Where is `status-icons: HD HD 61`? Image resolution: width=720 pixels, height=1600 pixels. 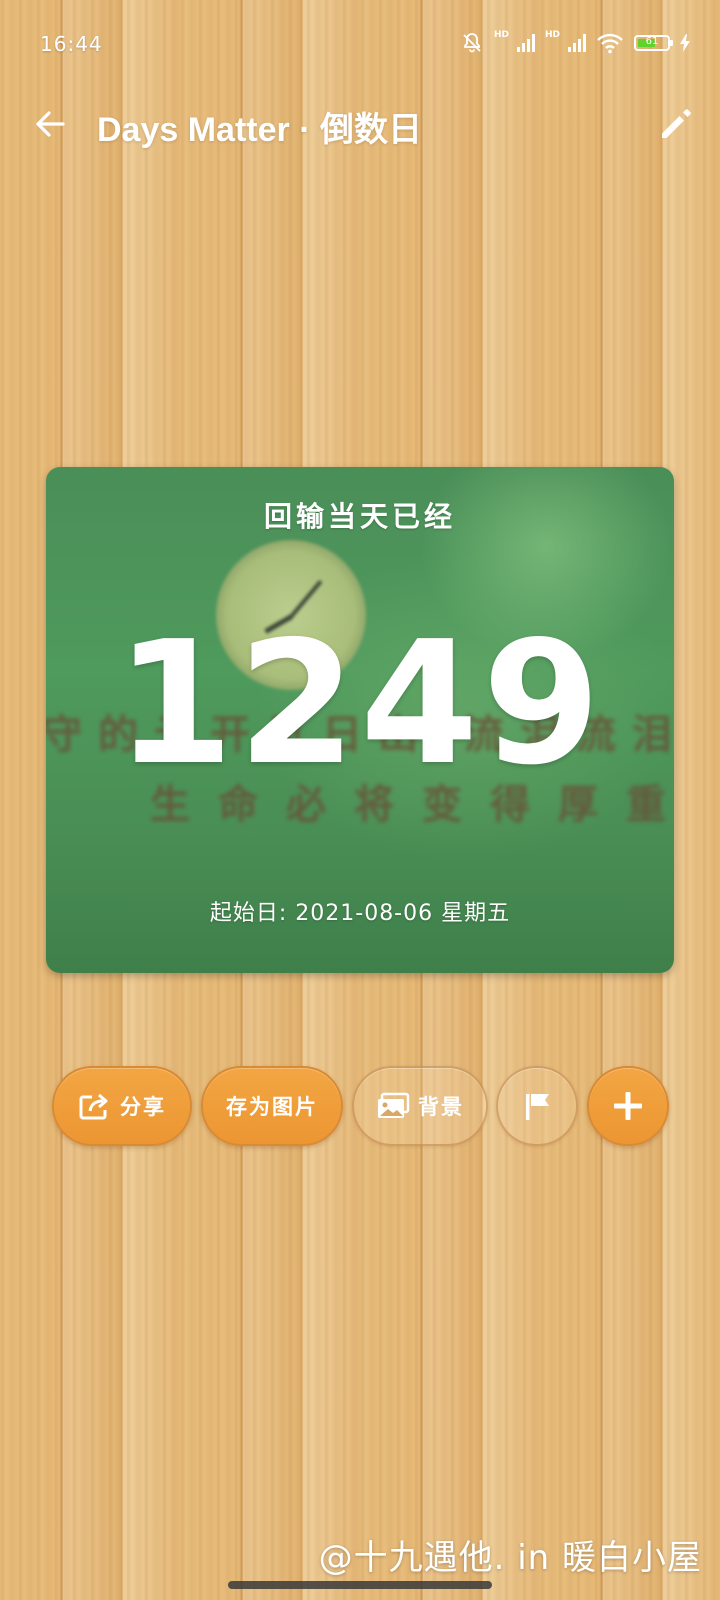
status-icons: HD HD 61 is located at coordinates (575, 43).